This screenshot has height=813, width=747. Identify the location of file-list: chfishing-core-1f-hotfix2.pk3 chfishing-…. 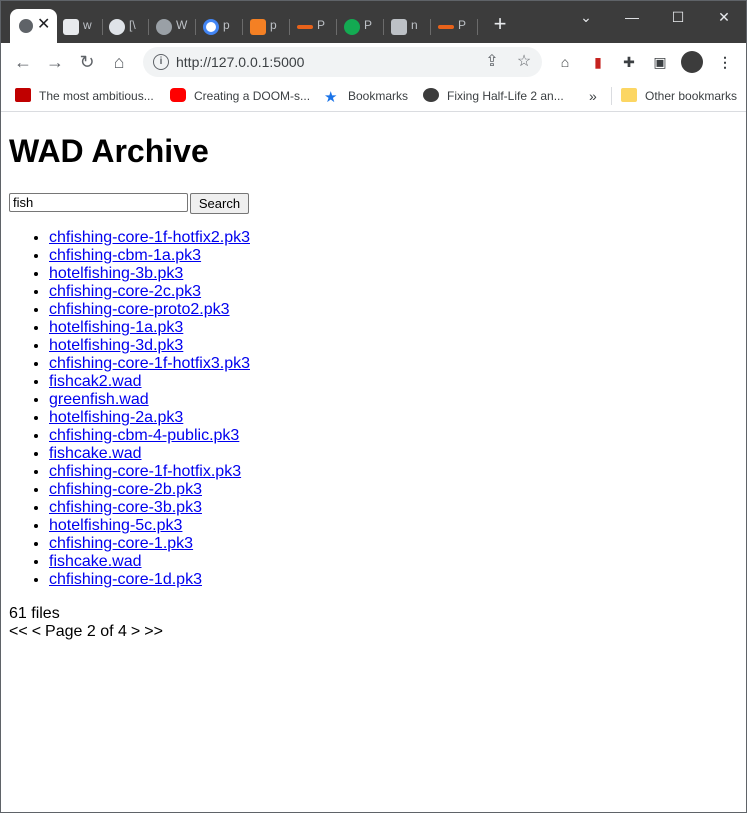
(129, 409).